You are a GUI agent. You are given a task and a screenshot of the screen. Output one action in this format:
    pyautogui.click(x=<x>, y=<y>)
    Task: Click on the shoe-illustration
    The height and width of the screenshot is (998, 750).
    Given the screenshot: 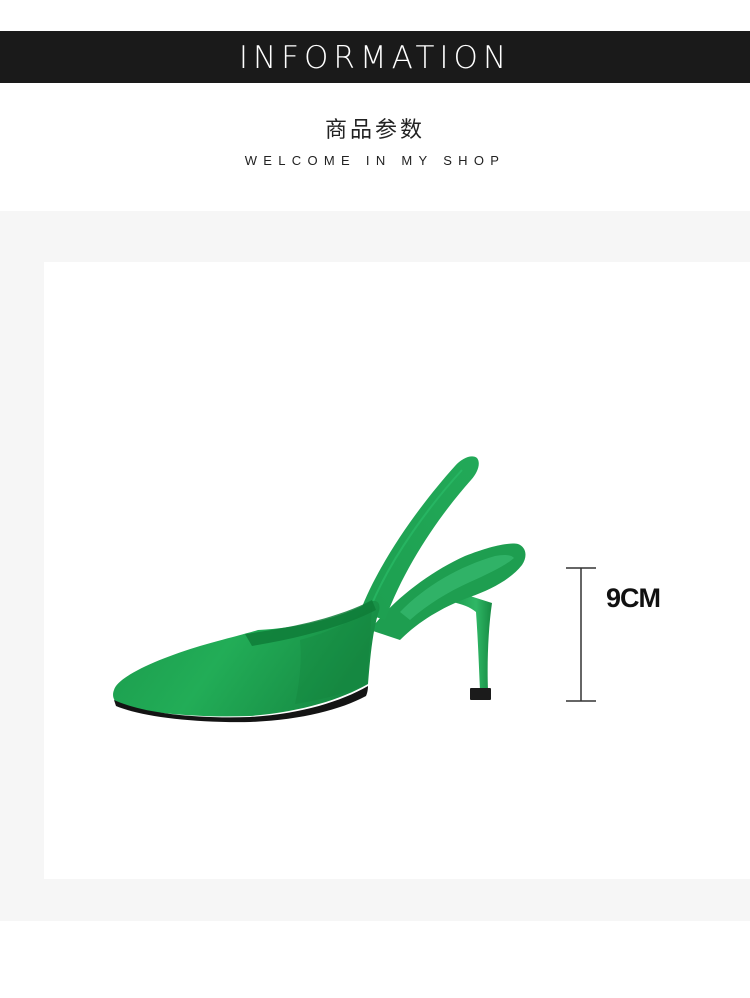 What is the action you would take?
    pyautogui.click(x=319, y=589)
    